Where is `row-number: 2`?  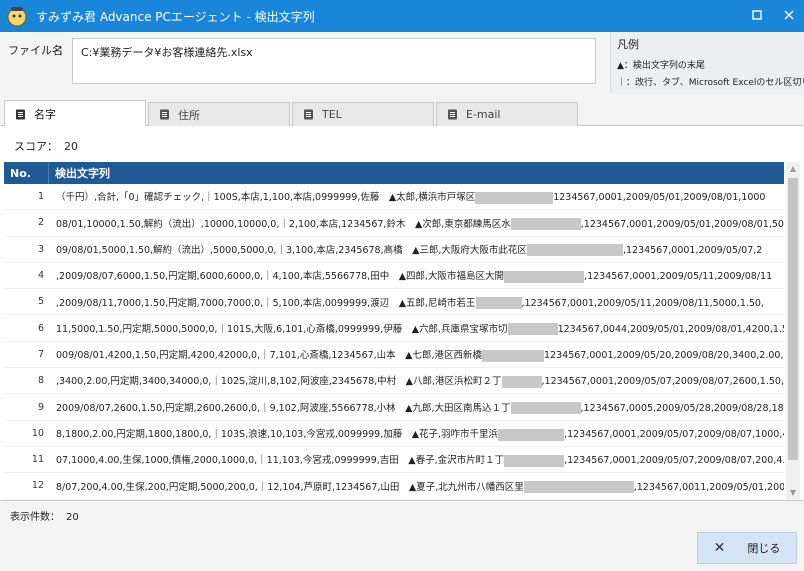 row-number: 2 is located at coordinates (40, 223).